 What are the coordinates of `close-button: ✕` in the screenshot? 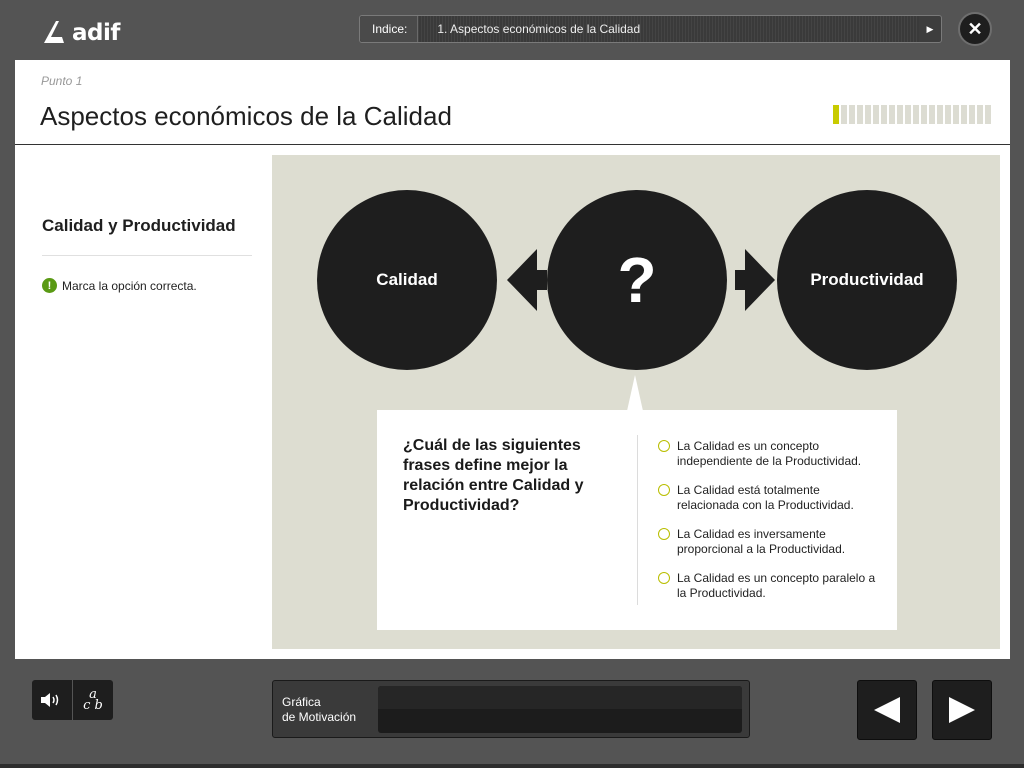 It's located at (975, 29).